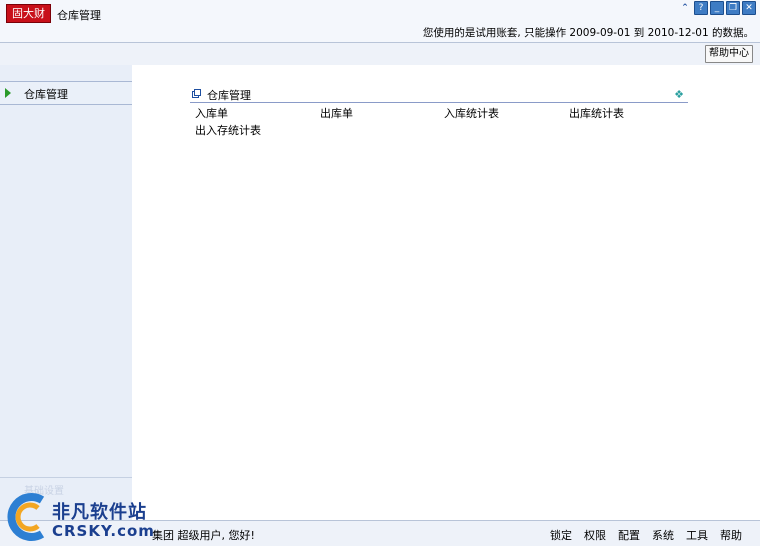  I want to click on watermark: 非凡软件站 CRSKY.com, so click(80, 512).